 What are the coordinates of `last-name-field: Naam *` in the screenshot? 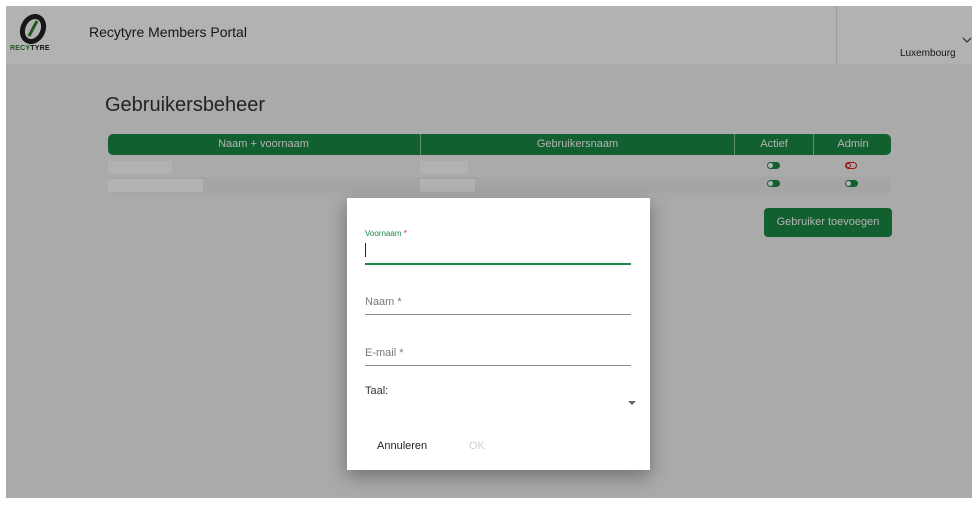 It's located at (498, 306).